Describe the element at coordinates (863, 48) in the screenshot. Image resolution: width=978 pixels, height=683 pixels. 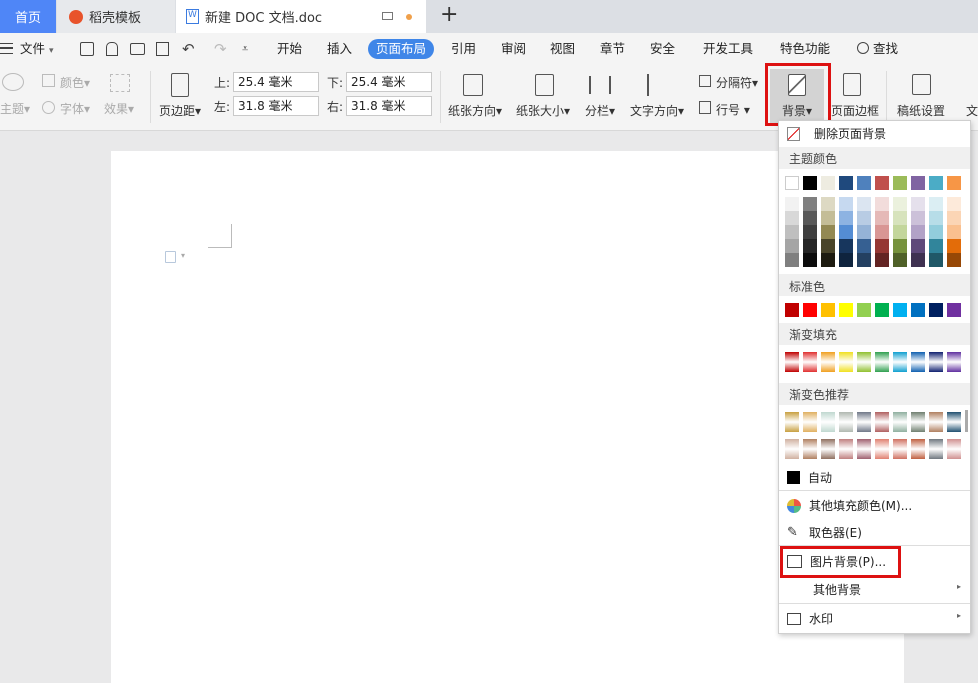
I see `search-icon` at that location.